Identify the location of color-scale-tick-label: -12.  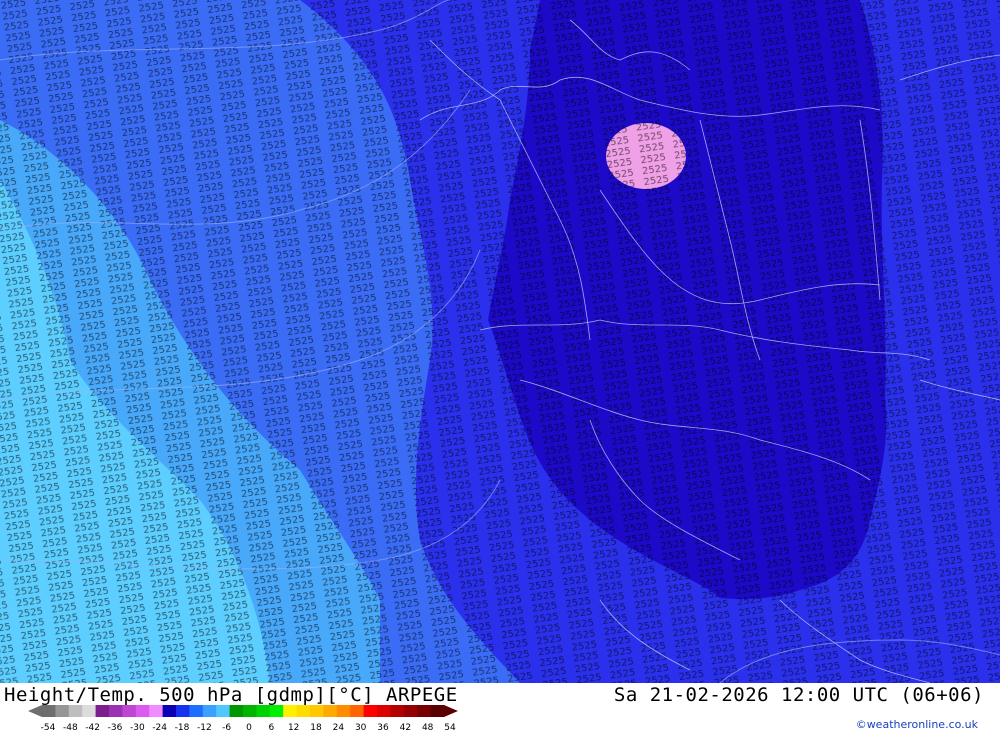
(204, 728).